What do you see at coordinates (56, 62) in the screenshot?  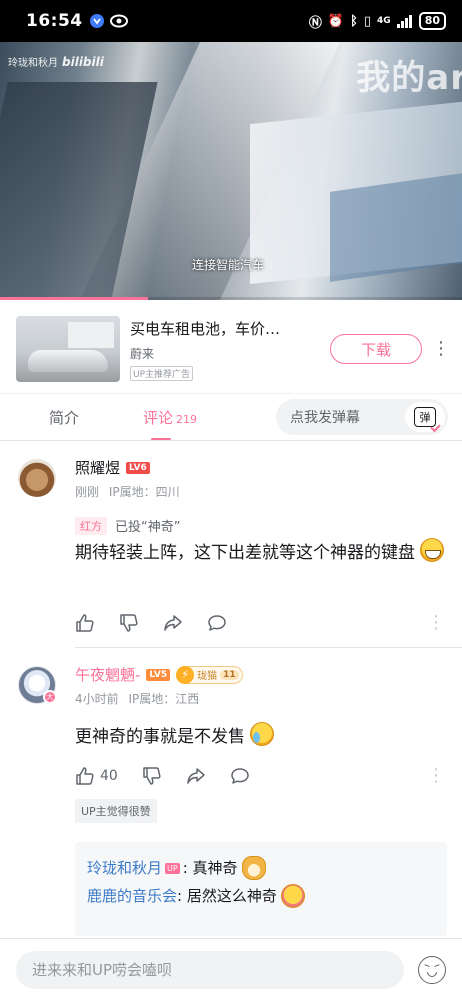 I see `video-watermark: 玲珑和秋月 bilibili` at bounding box center [56, 62].